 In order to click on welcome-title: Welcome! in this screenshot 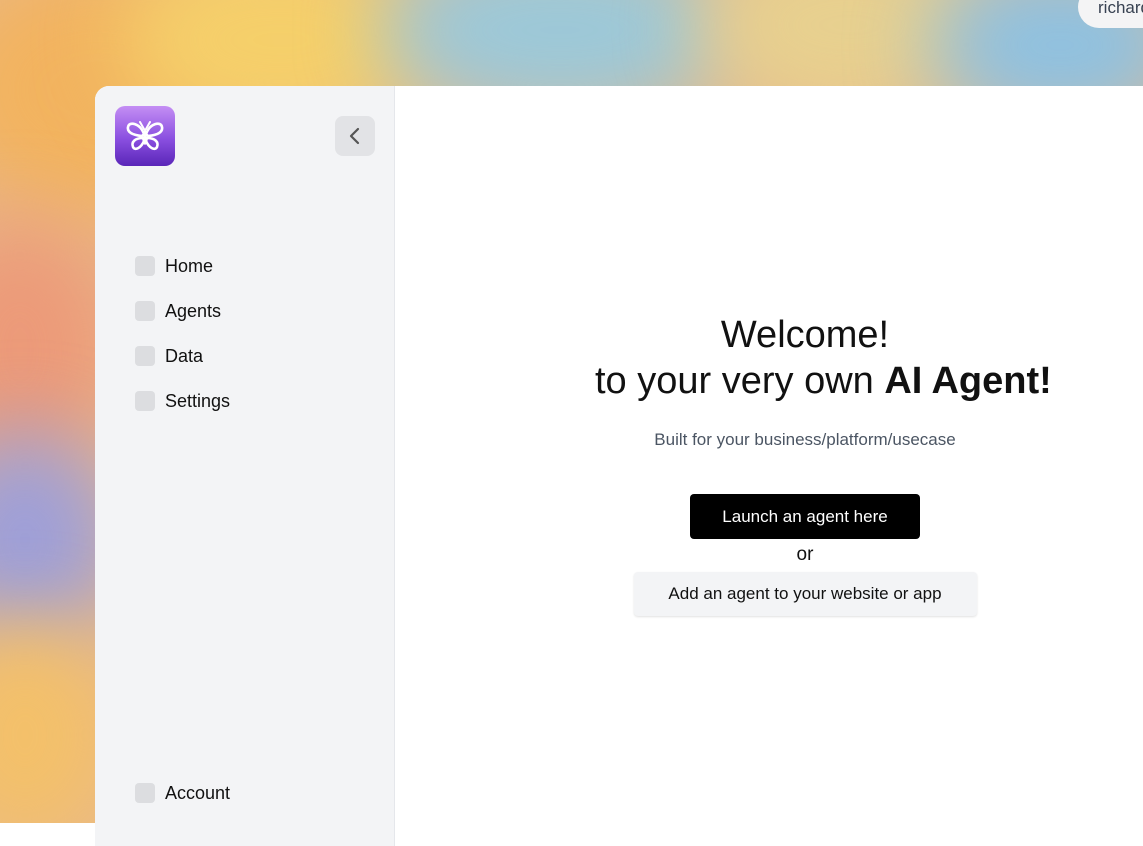, I will do `click(805, 335)`.